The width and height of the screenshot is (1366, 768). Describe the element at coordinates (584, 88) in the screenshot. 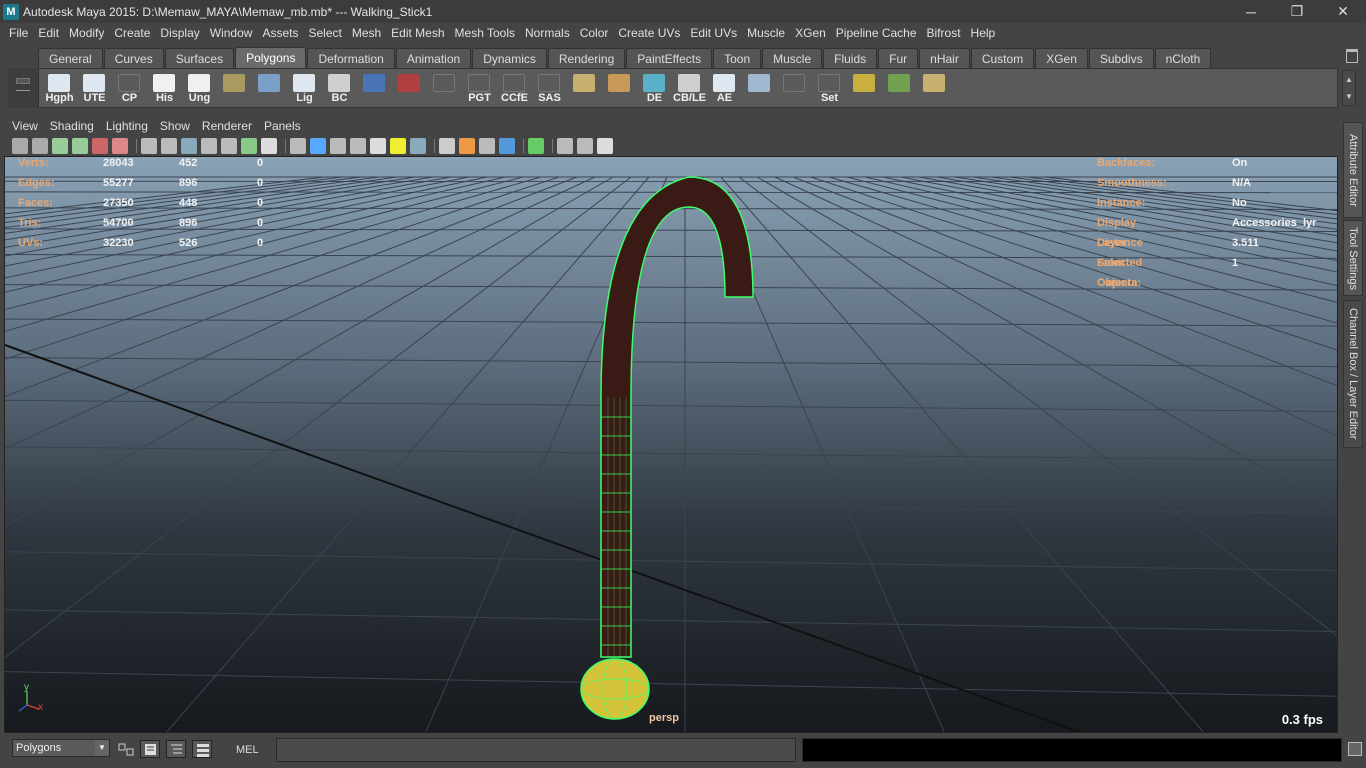

I see `shelf-button-uv-layout` at that location.